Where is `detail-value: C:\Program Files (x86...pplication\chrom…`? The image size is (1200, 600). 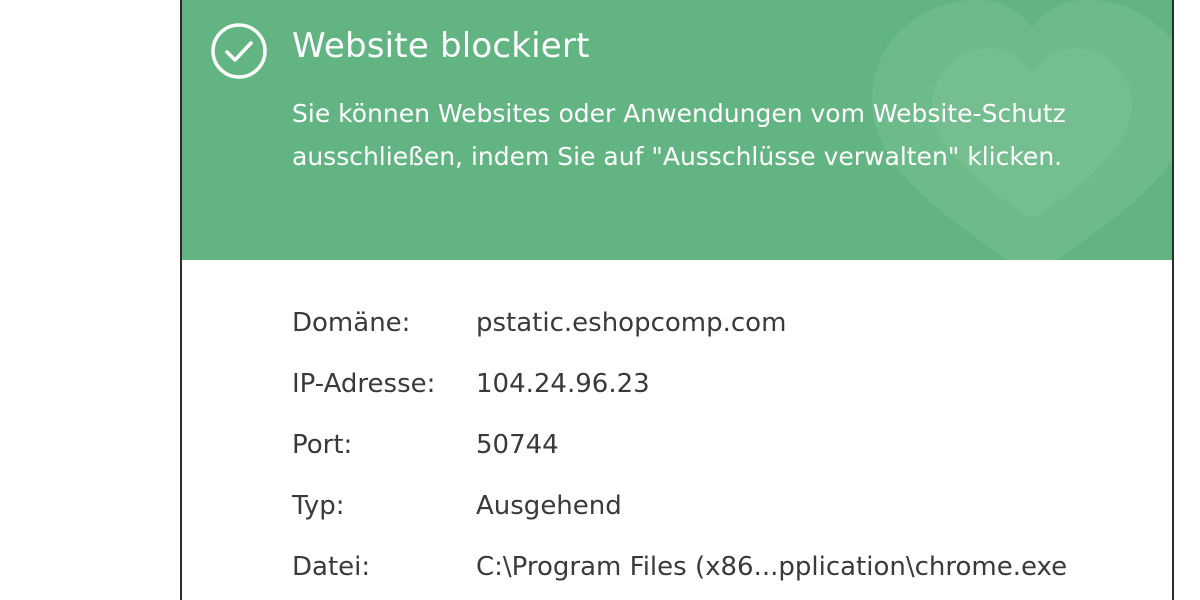
detail-value: C:\Program Files (x86...pplication\chrom… is located at coordinates (772, 566).